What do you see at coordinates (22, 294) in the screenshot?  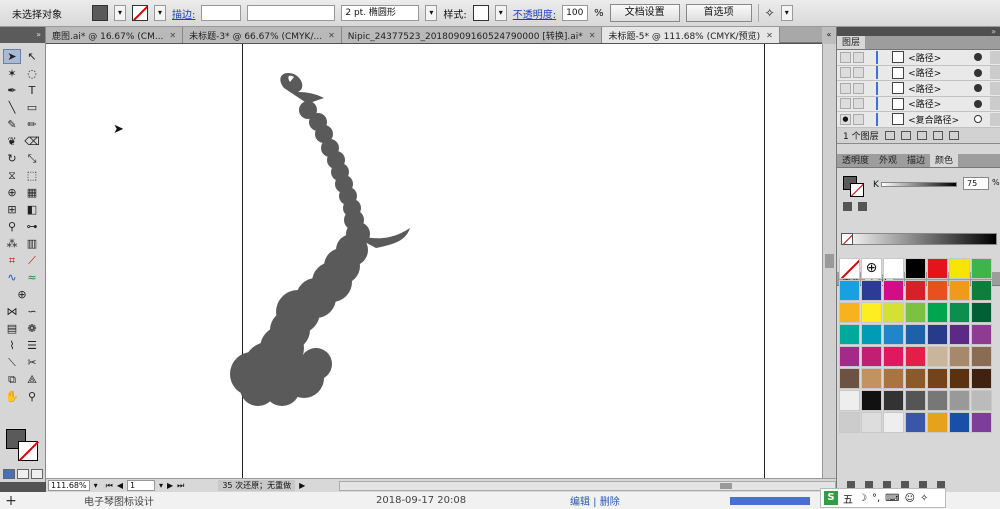 I see `crosshair-tool-icon: ⊕` at bounding box center [22, 294].